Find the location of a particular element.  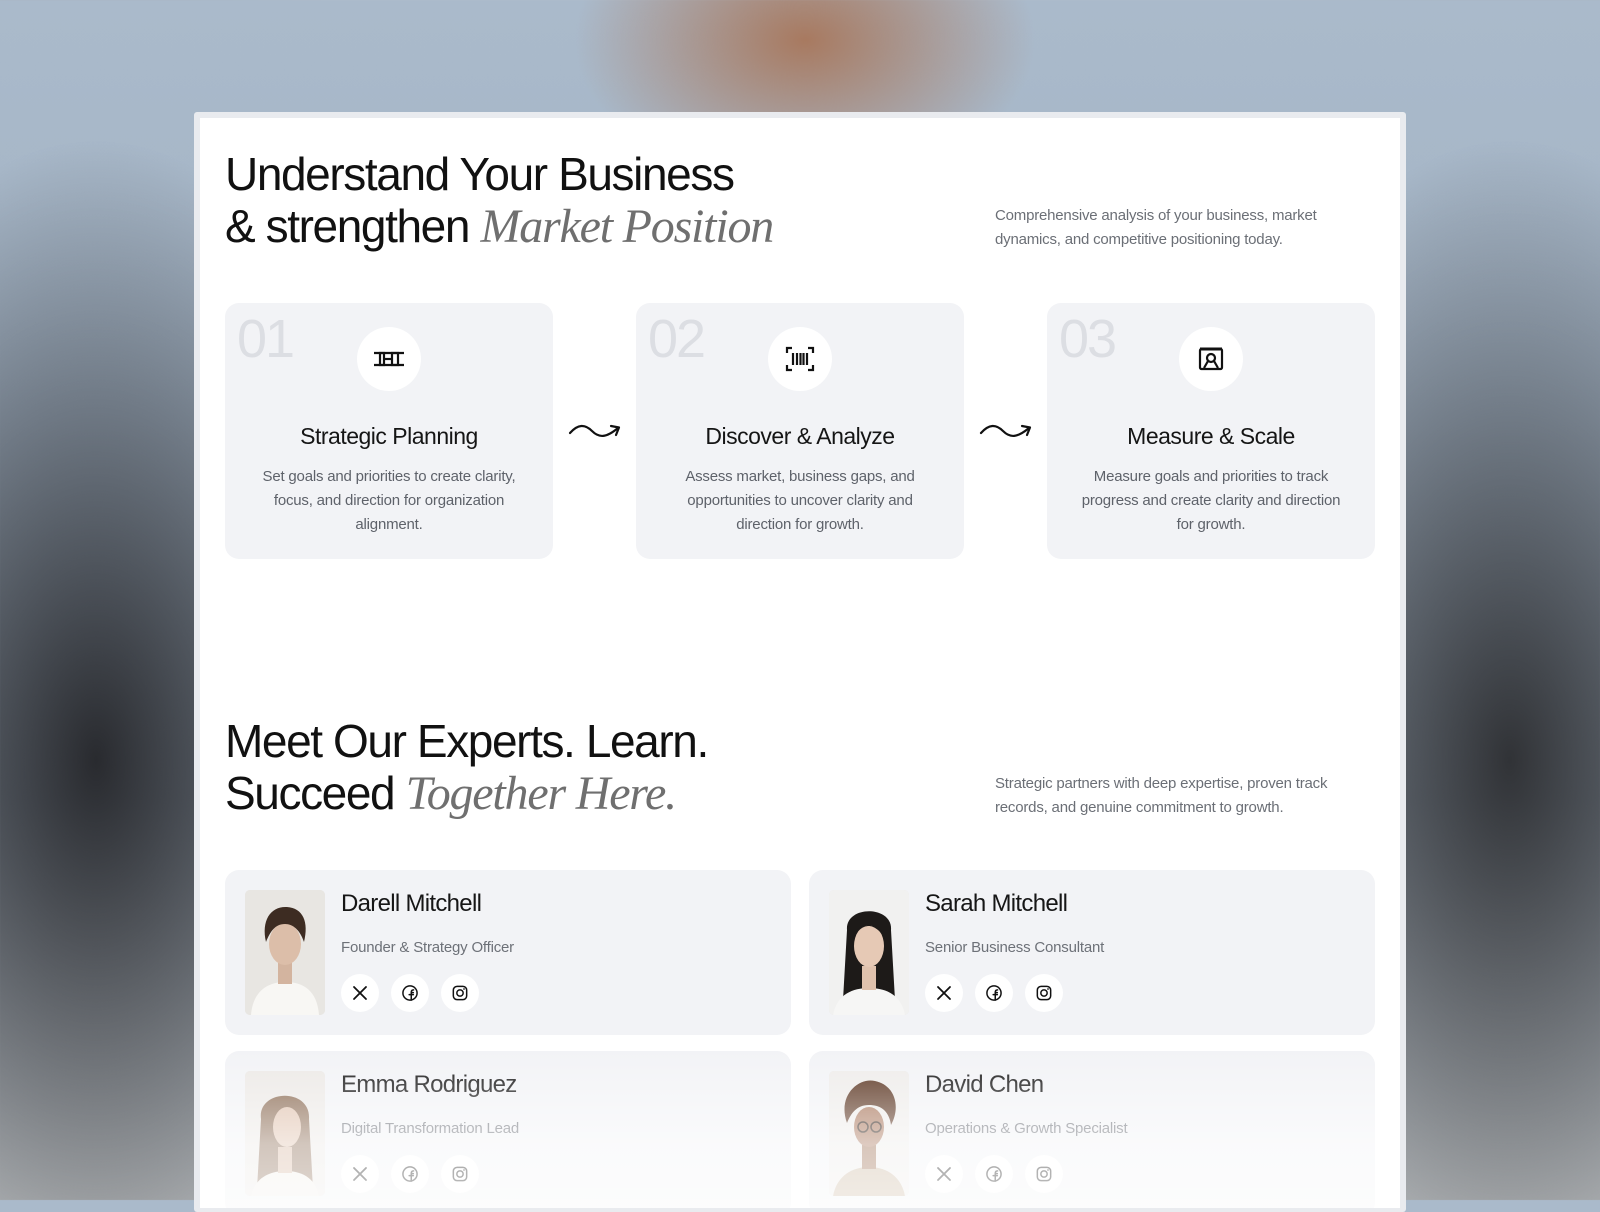

title-line-1: Meet Our Experts. Learn. is located at coordinates (467, 741).